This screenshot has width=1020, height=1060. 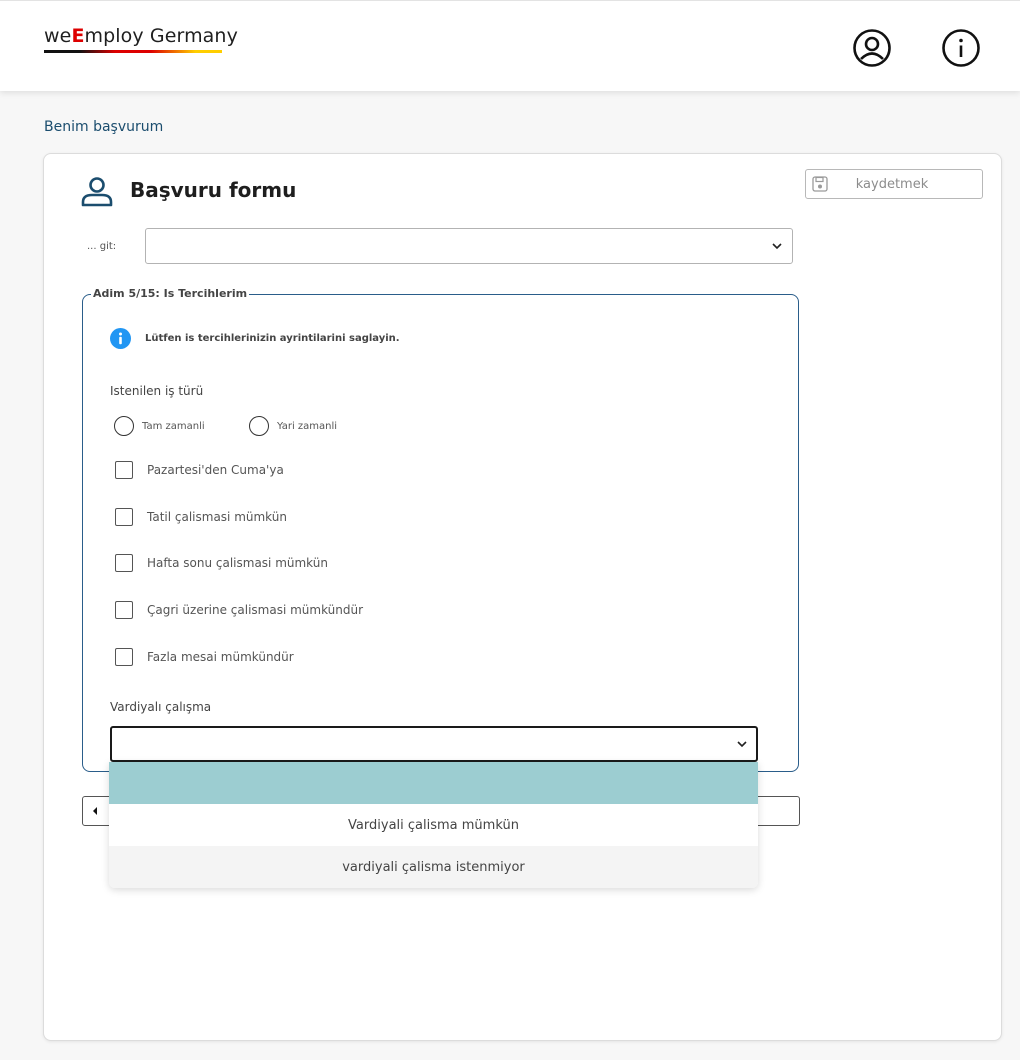 I want to click on caret-left-icon, so click(x=95, y=811).